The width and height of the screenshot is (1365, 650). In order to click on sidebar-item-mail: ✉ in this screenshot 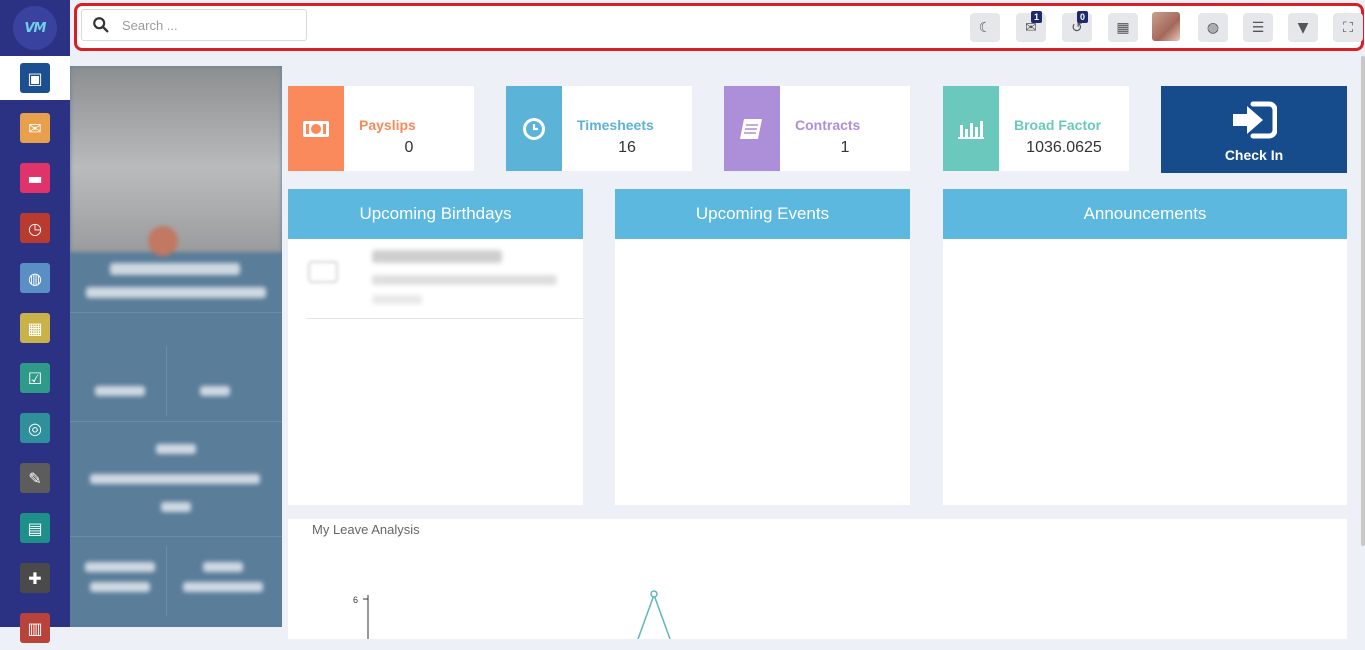, I will do `click(35, 128)`.